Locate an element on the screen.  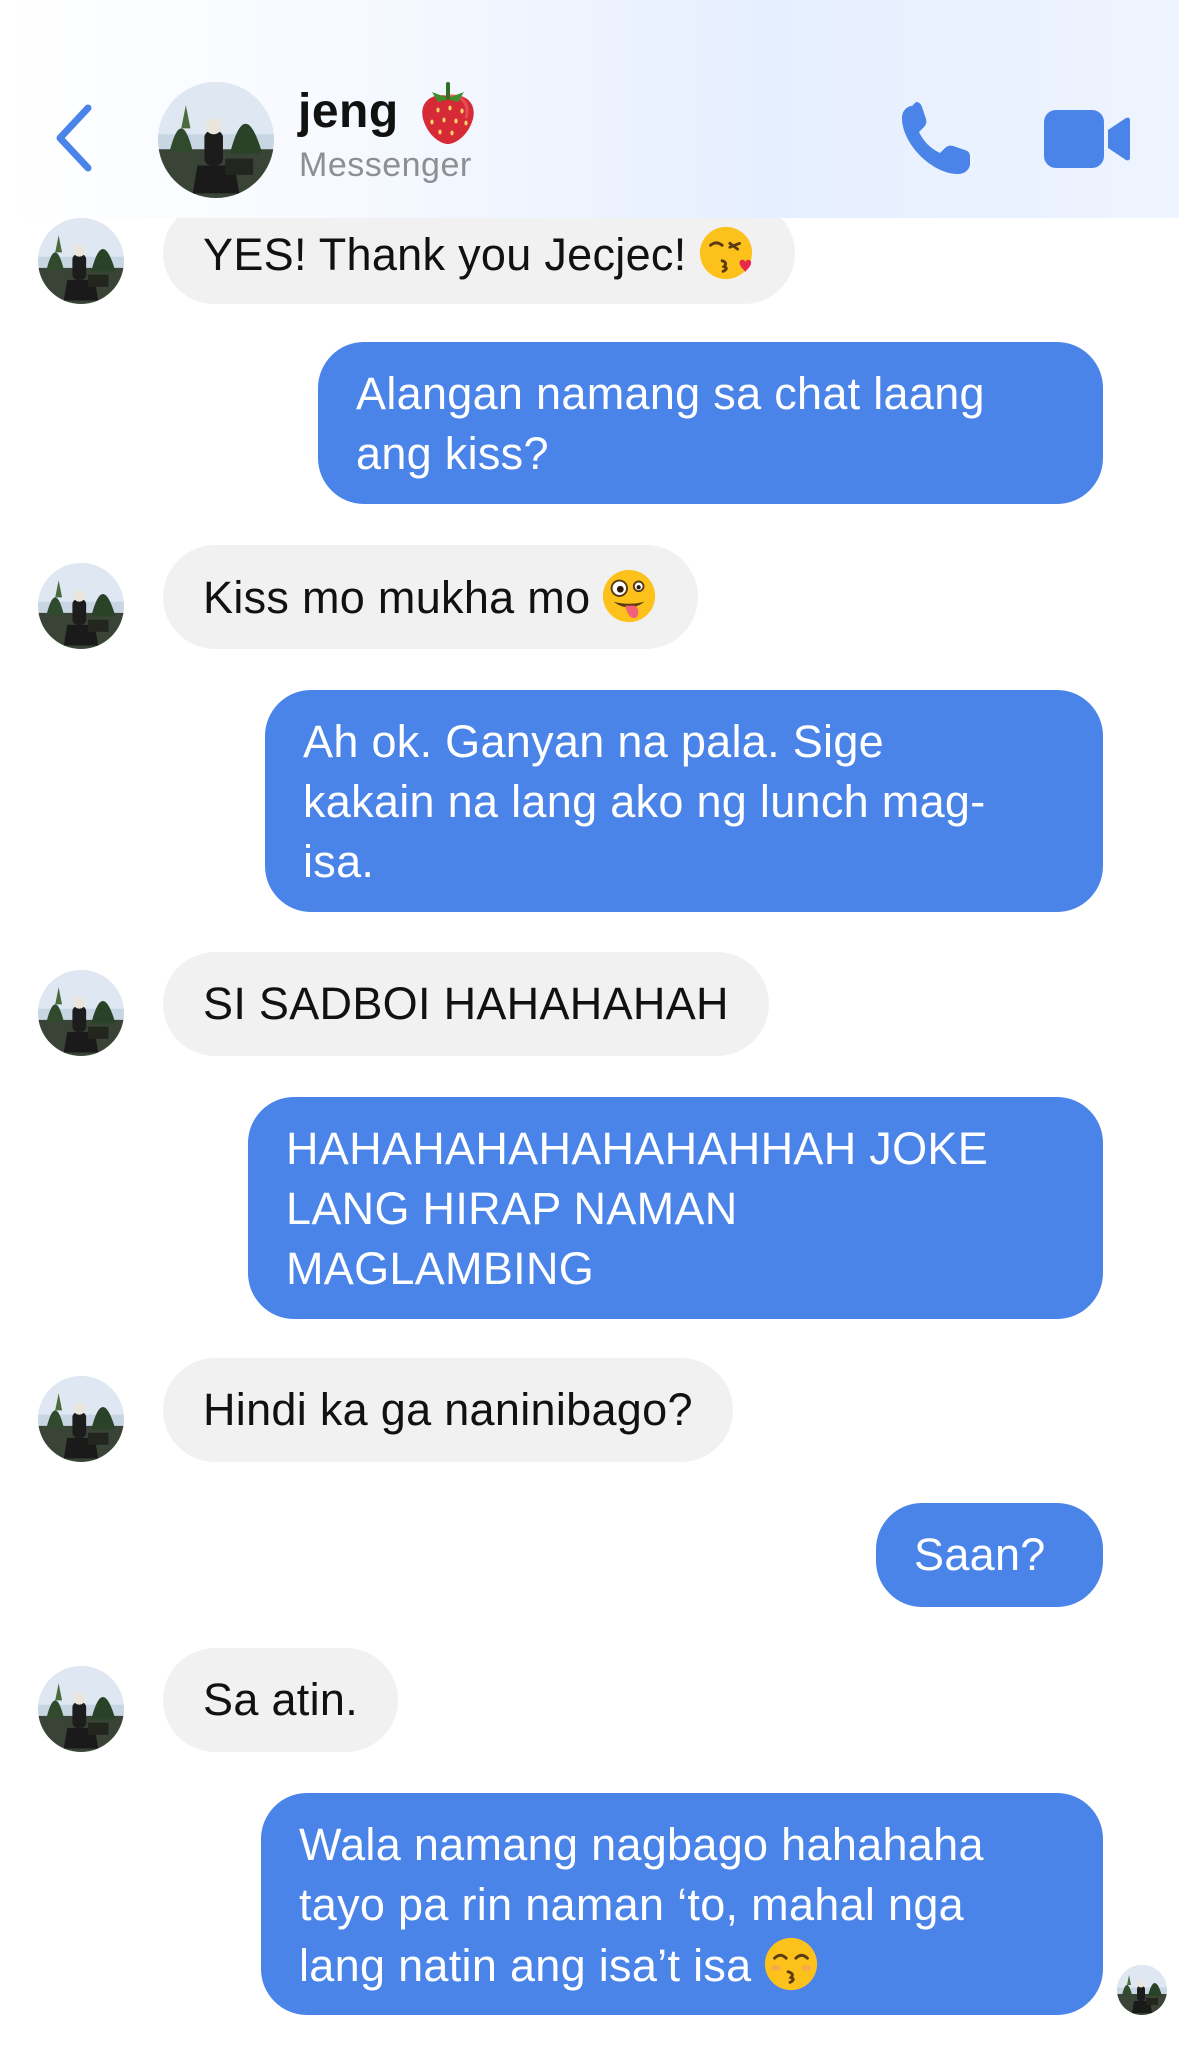
message-line: MAGLAMBING is located at coordinates (440, 1268).